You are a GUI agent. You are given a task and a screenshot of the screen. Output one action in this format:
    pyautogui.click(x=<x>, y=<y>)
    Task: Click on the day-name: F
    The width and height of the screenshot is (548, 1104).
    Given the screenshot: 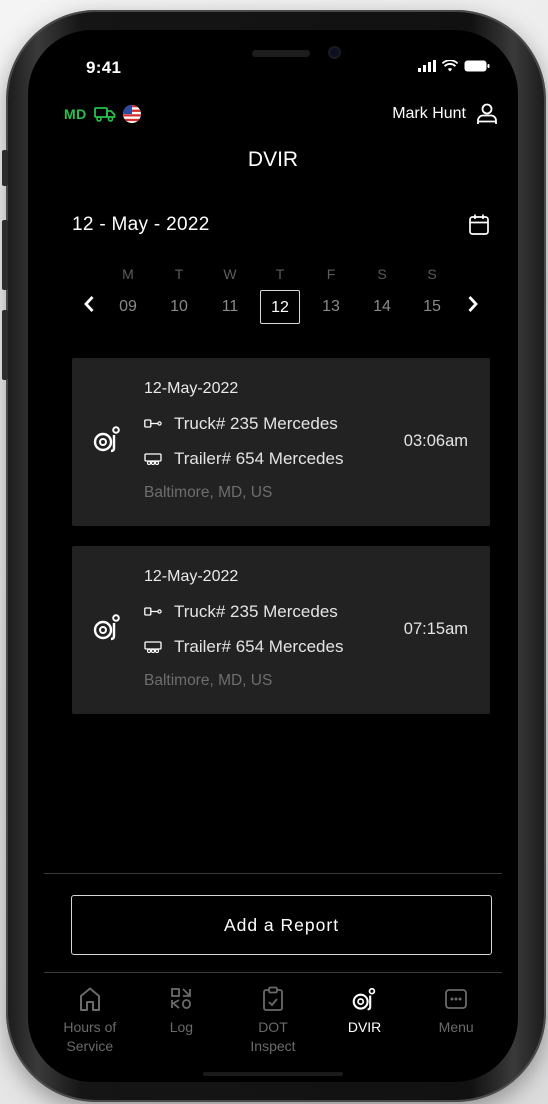 What is the action you would take?
    pyautogui.click(x=331, y=274)
    